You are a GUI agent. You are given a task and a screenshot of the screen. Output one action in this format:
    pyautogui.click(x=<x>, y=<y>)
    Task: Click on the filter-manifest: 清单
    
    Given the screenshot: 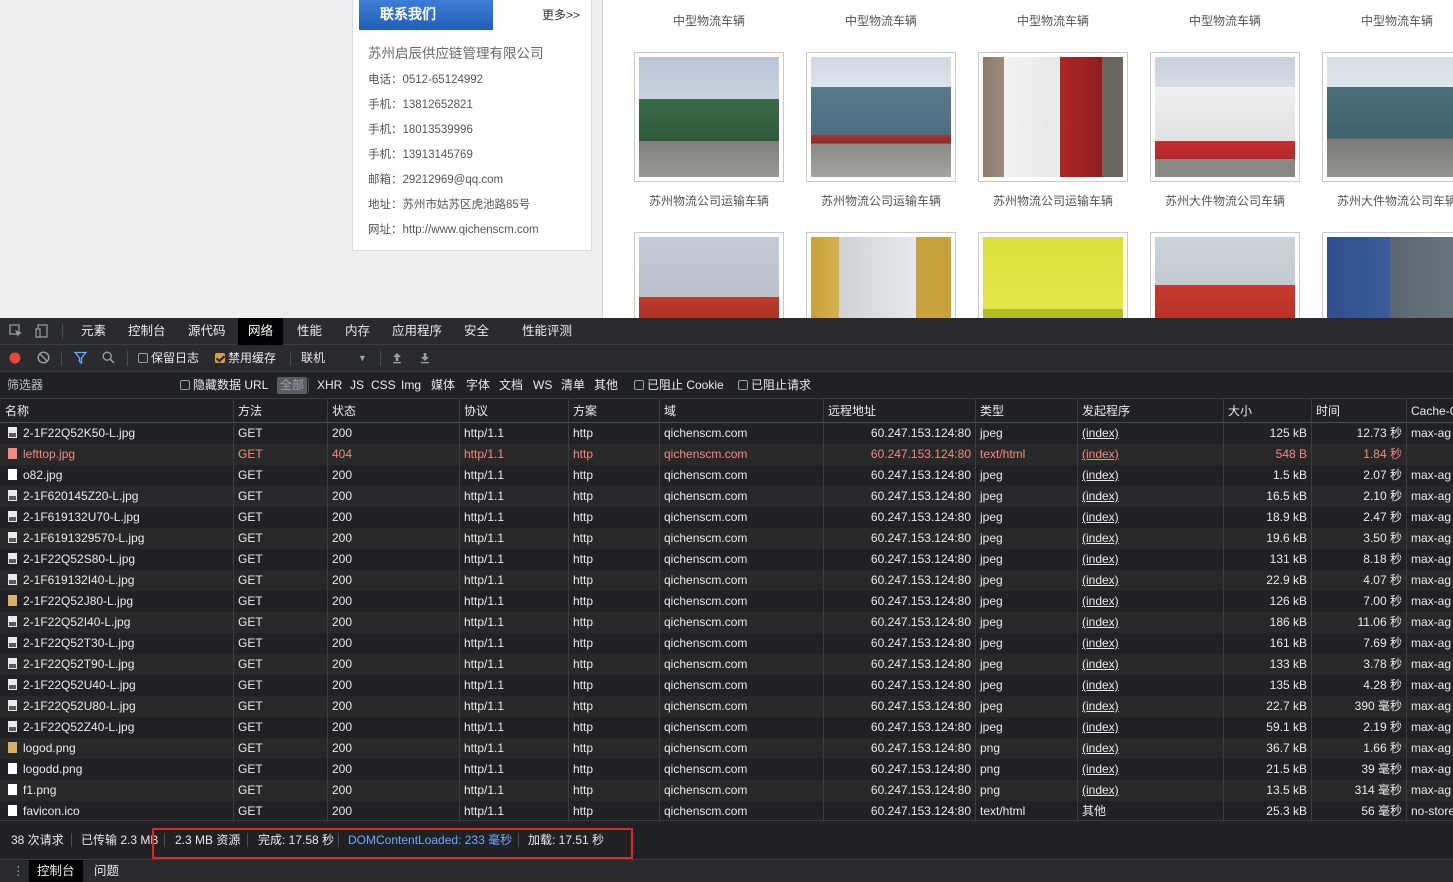 What is the action you would take?
    pyautogui.click(x=573, y=385)
    